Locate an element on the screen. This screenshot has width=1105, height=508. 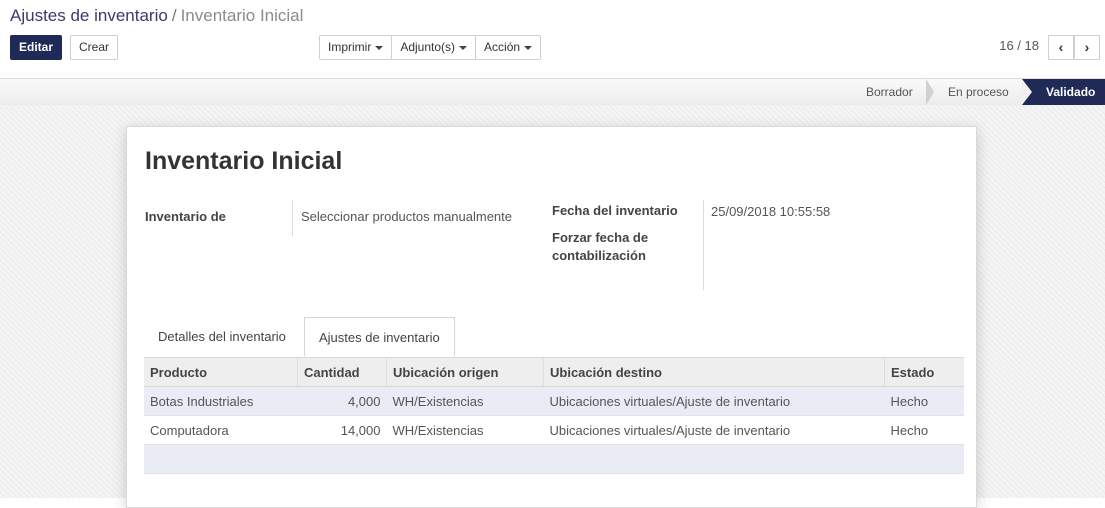
action-label: Acción is located at coordinates (502, 47).